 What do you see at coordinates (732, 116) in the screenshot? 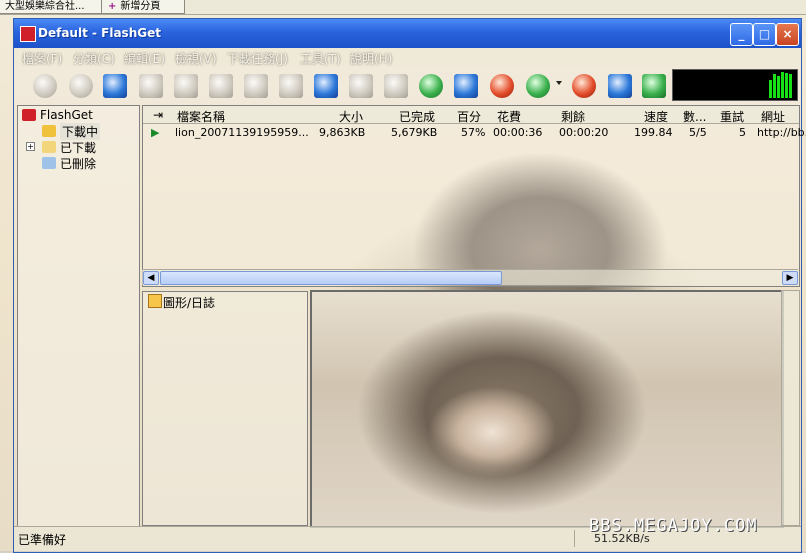
I see `column-retry: 重試` at bounding box center [732, 116].